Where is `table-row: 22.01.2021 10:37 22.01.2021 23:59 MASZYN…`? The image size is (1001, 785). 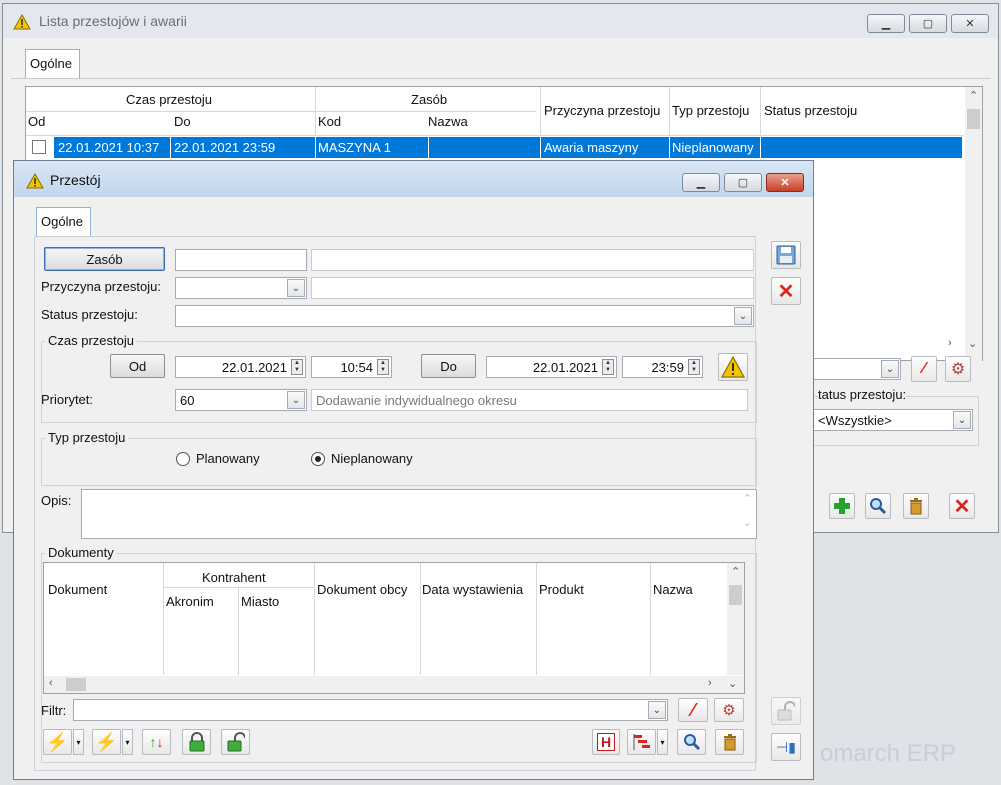 table-row: 22.01.2021 10:37 22.01.2021 23:59 MASZYN… is located at coordinates (494, 147).